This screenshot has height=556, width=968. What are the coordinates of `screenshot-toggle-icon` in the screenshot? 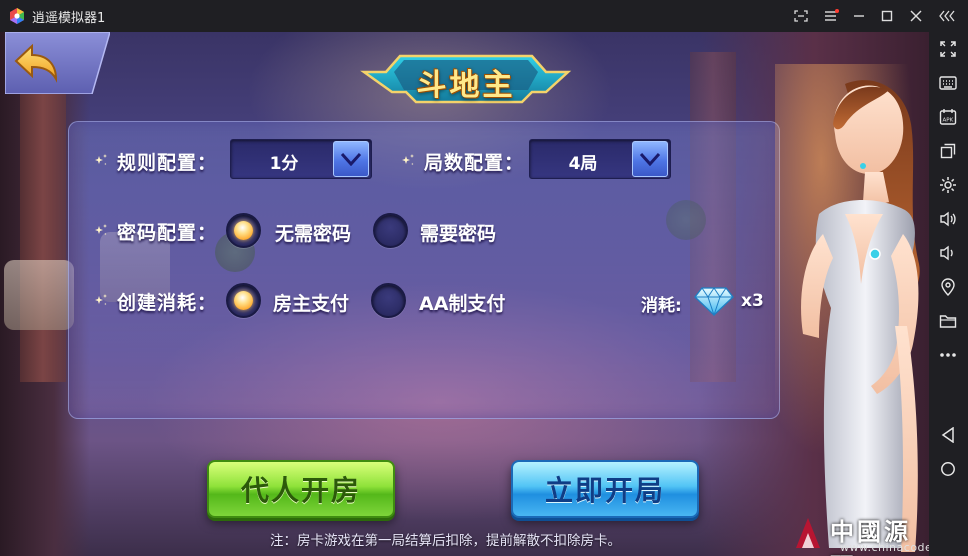 It's located at (801, 16).